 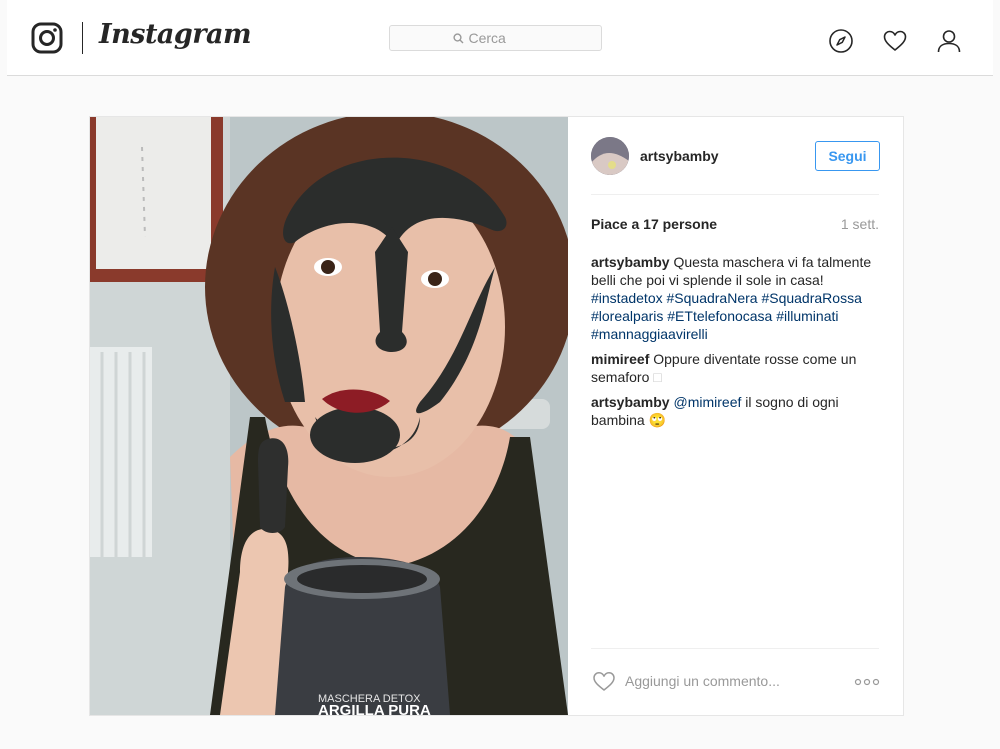 I want to click on hashtag-link: #lorealparis, so click(x=627, y=316).